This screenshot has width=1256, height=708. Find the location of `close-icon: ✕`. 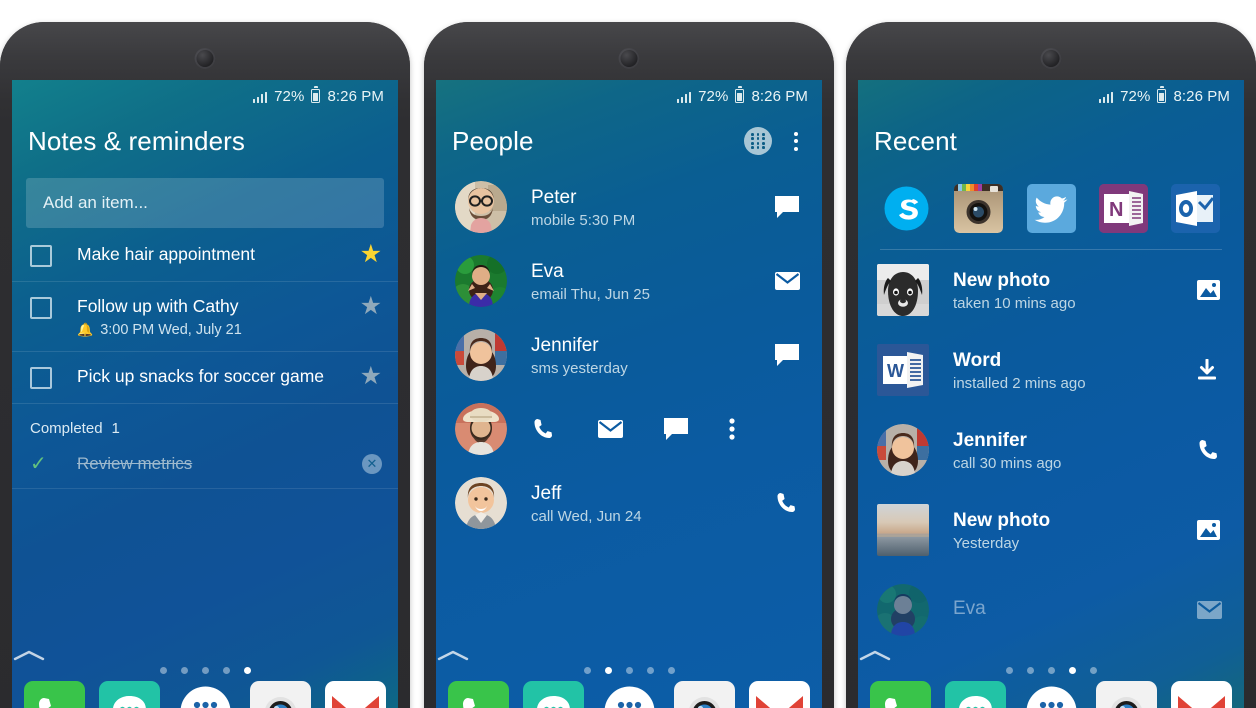

close-icon: ✕ is located at coordinates (372, 464).